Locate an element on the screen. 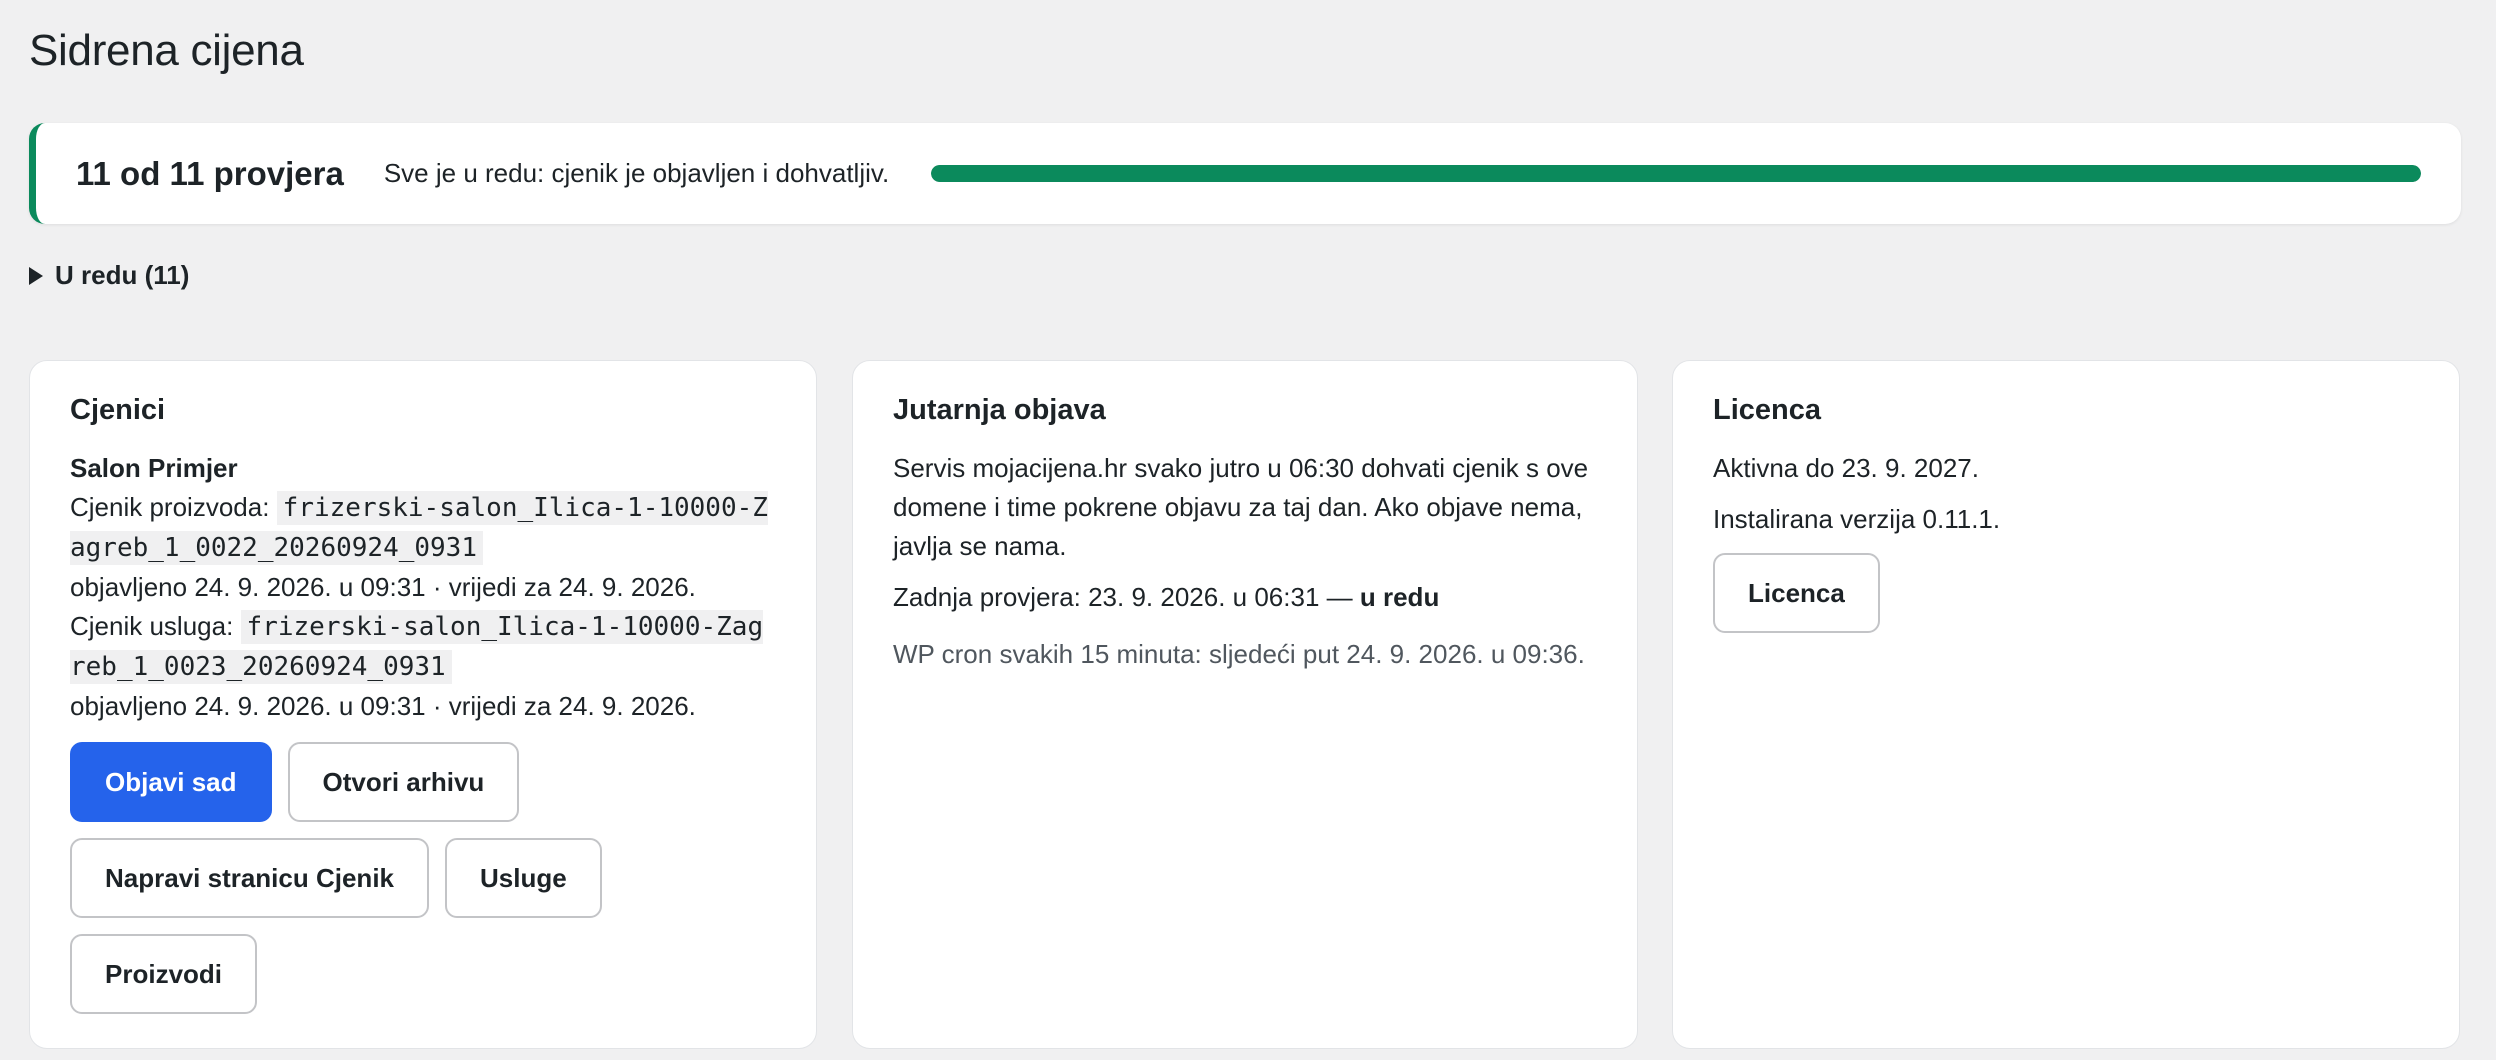 This screenshot has height=1060, width=2496. last-check-label: Zadnja provjera: 23. 9. 2026. u 06:31 — is located at coordinates (1123, 597).